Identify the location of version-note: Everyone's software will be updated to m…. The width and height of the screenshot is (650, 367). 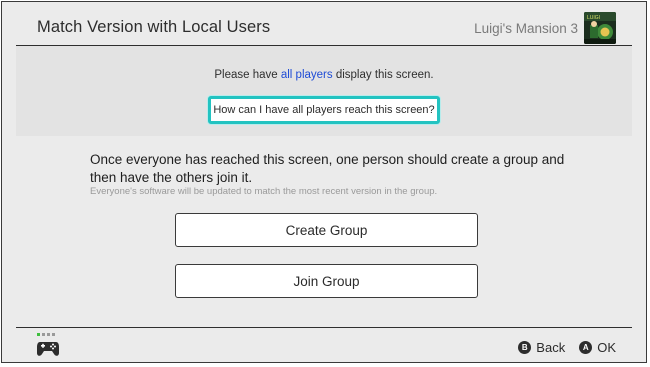
(264, 191).